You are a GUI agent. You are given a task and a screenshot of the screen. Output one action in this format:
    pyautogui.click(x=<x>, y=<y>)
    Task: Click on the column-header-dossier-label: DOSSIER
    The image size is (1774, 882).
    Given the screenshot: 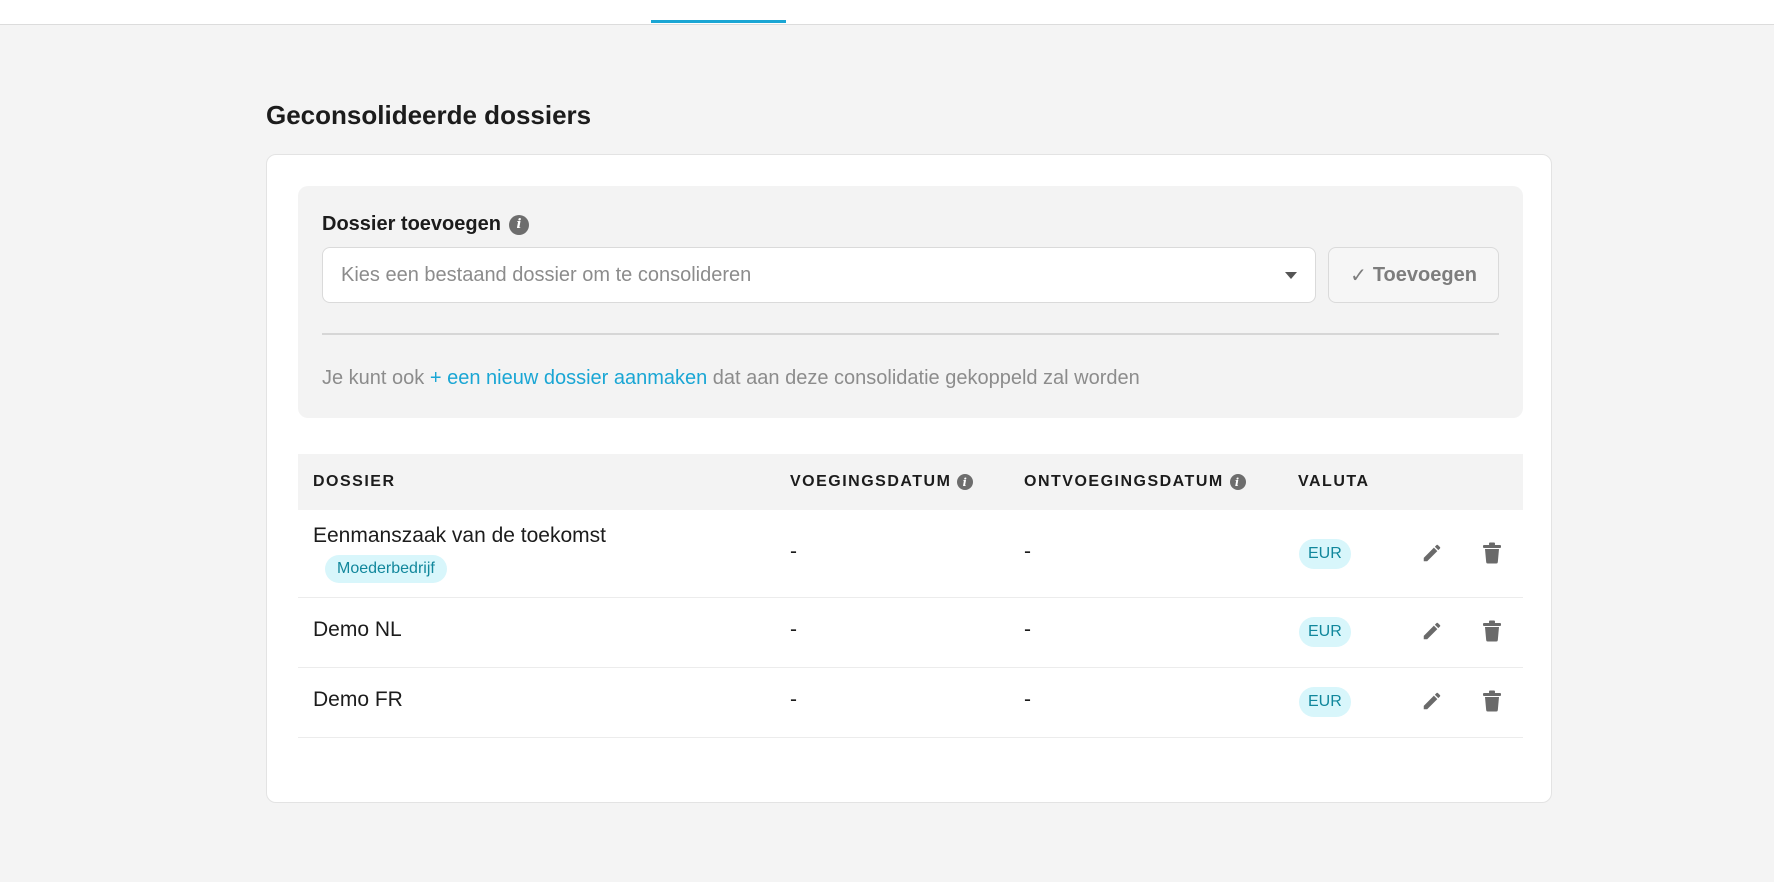 What is the action you would take?
    pyautogui.click(x=354, y=481)
    